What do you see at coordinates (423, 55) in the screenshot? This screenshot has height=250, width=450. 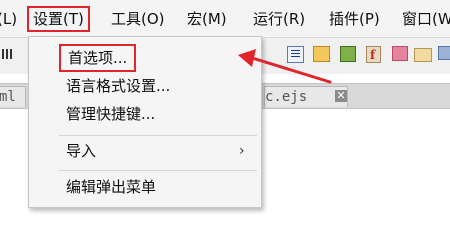 I see `open-folder-icon` at bounding box center [423, 55].